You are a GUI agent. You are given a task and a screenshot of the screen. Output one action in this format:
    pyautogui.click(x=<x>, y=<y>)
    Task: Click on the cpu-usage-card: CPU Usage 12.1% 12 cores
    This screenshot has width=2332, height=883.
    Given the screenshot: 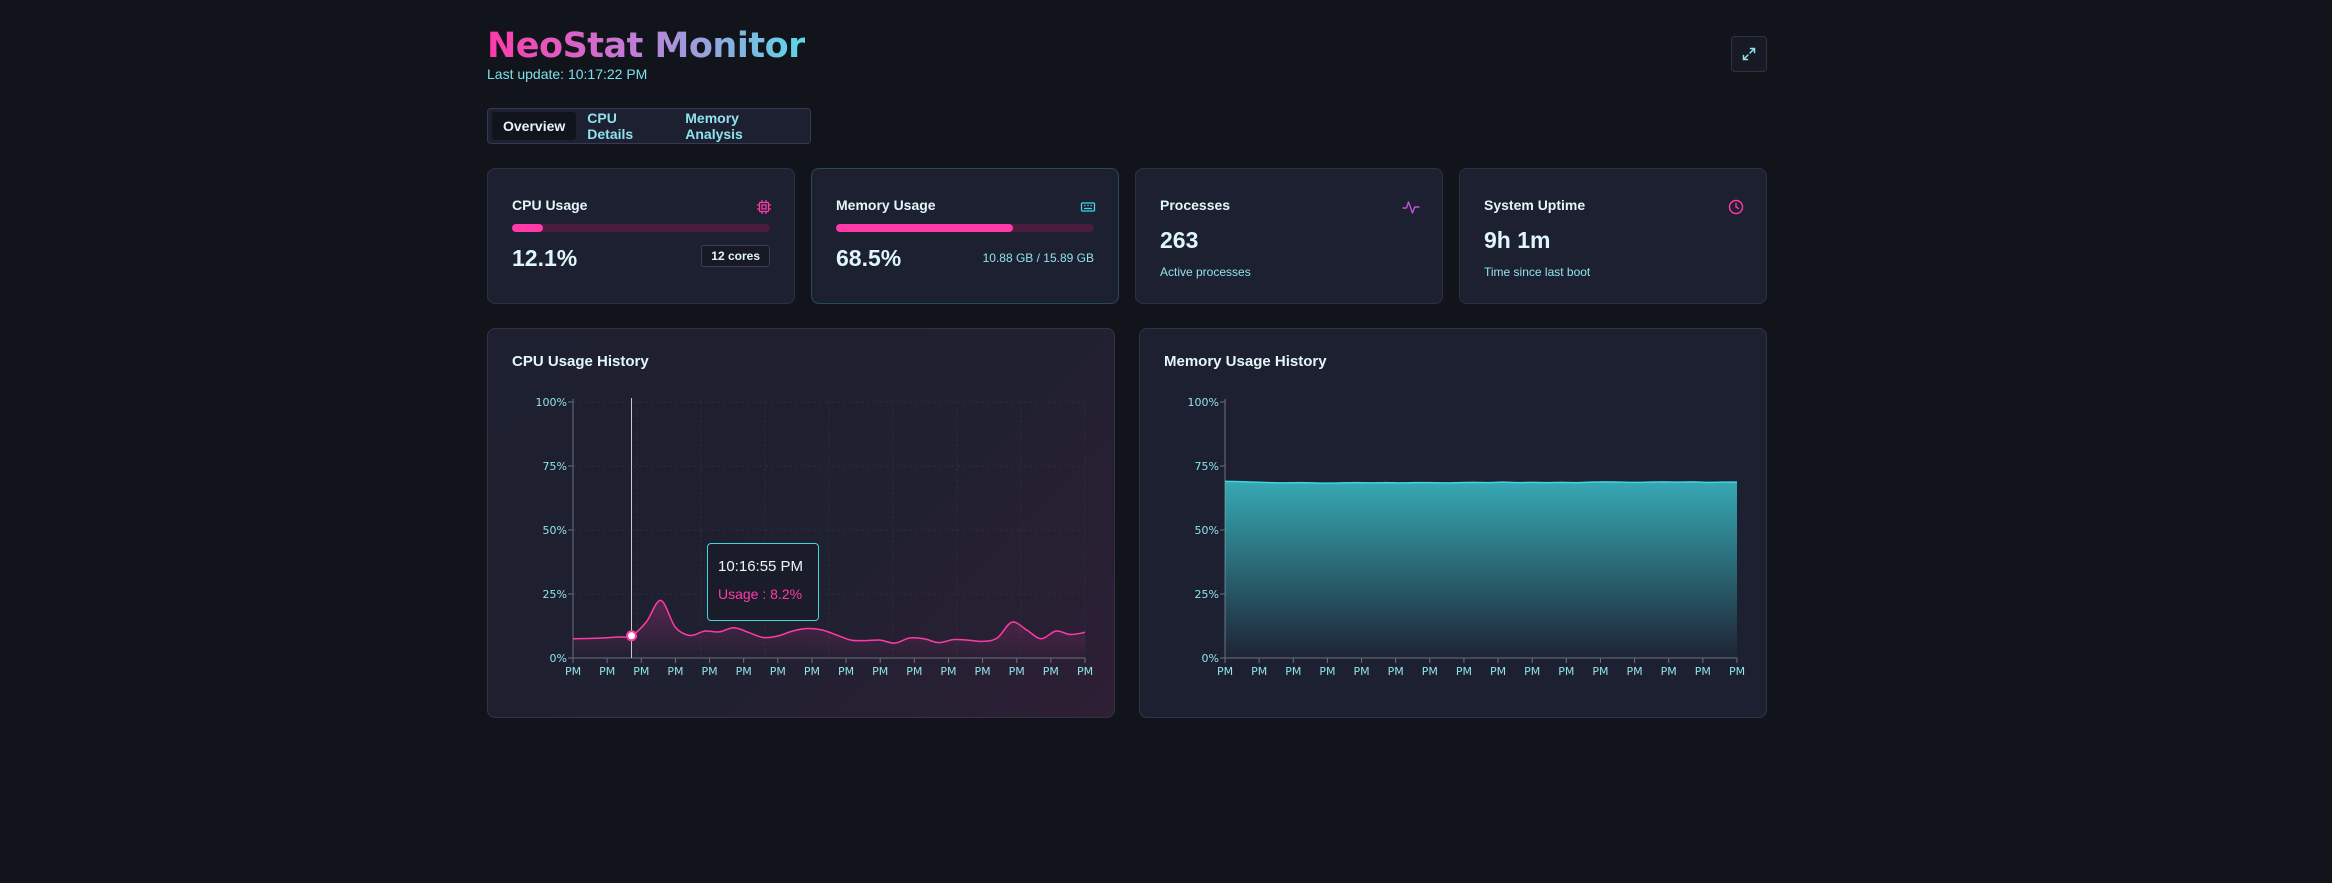 What is the action you would take?
    pyautogui.click(x=641, y=236)
    